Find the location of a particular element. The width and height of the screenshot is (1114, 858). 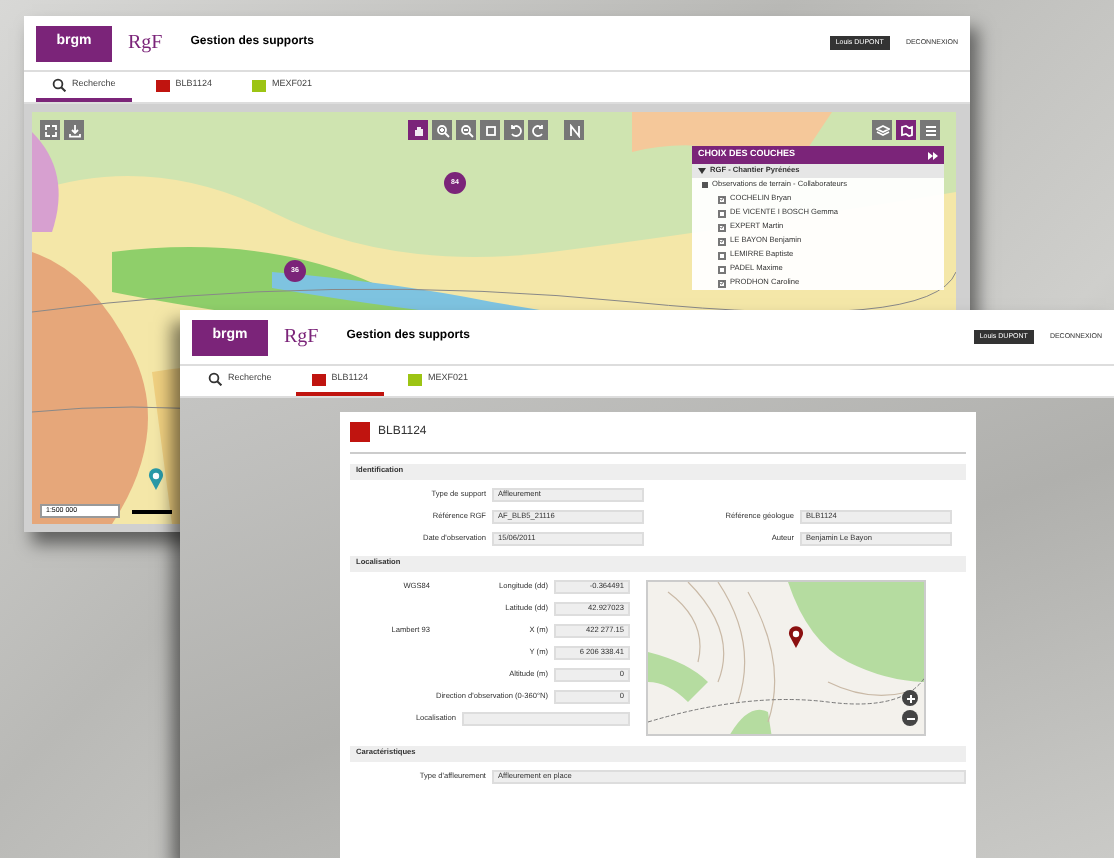

fullscreen-icon is located at coordinates (50, 130).